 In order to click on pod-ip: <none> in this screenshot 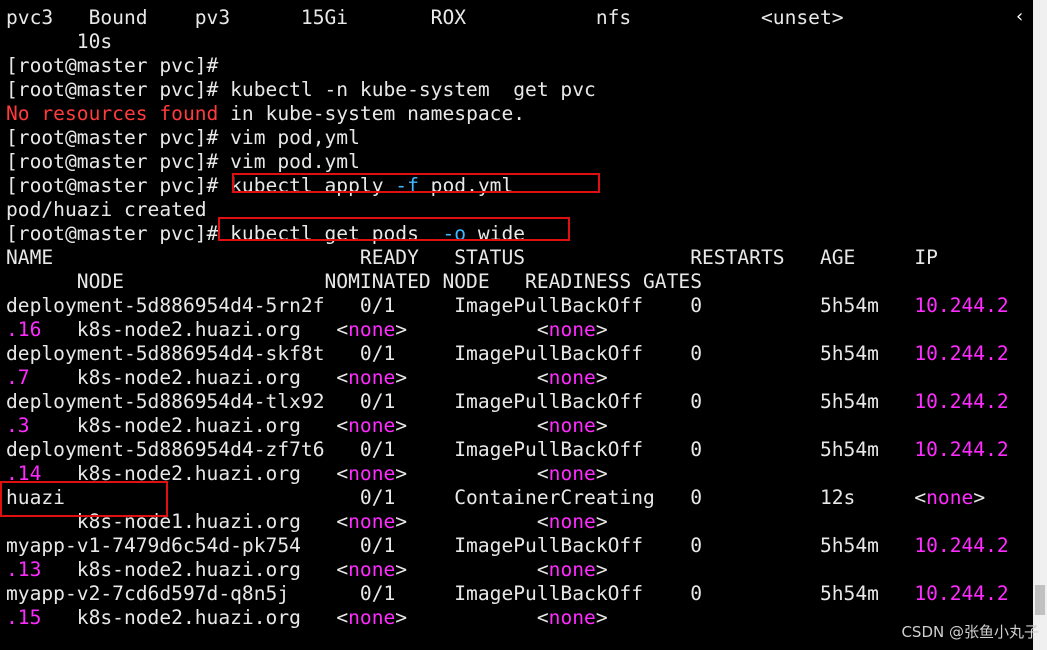, I will do `click(950, 497)`.